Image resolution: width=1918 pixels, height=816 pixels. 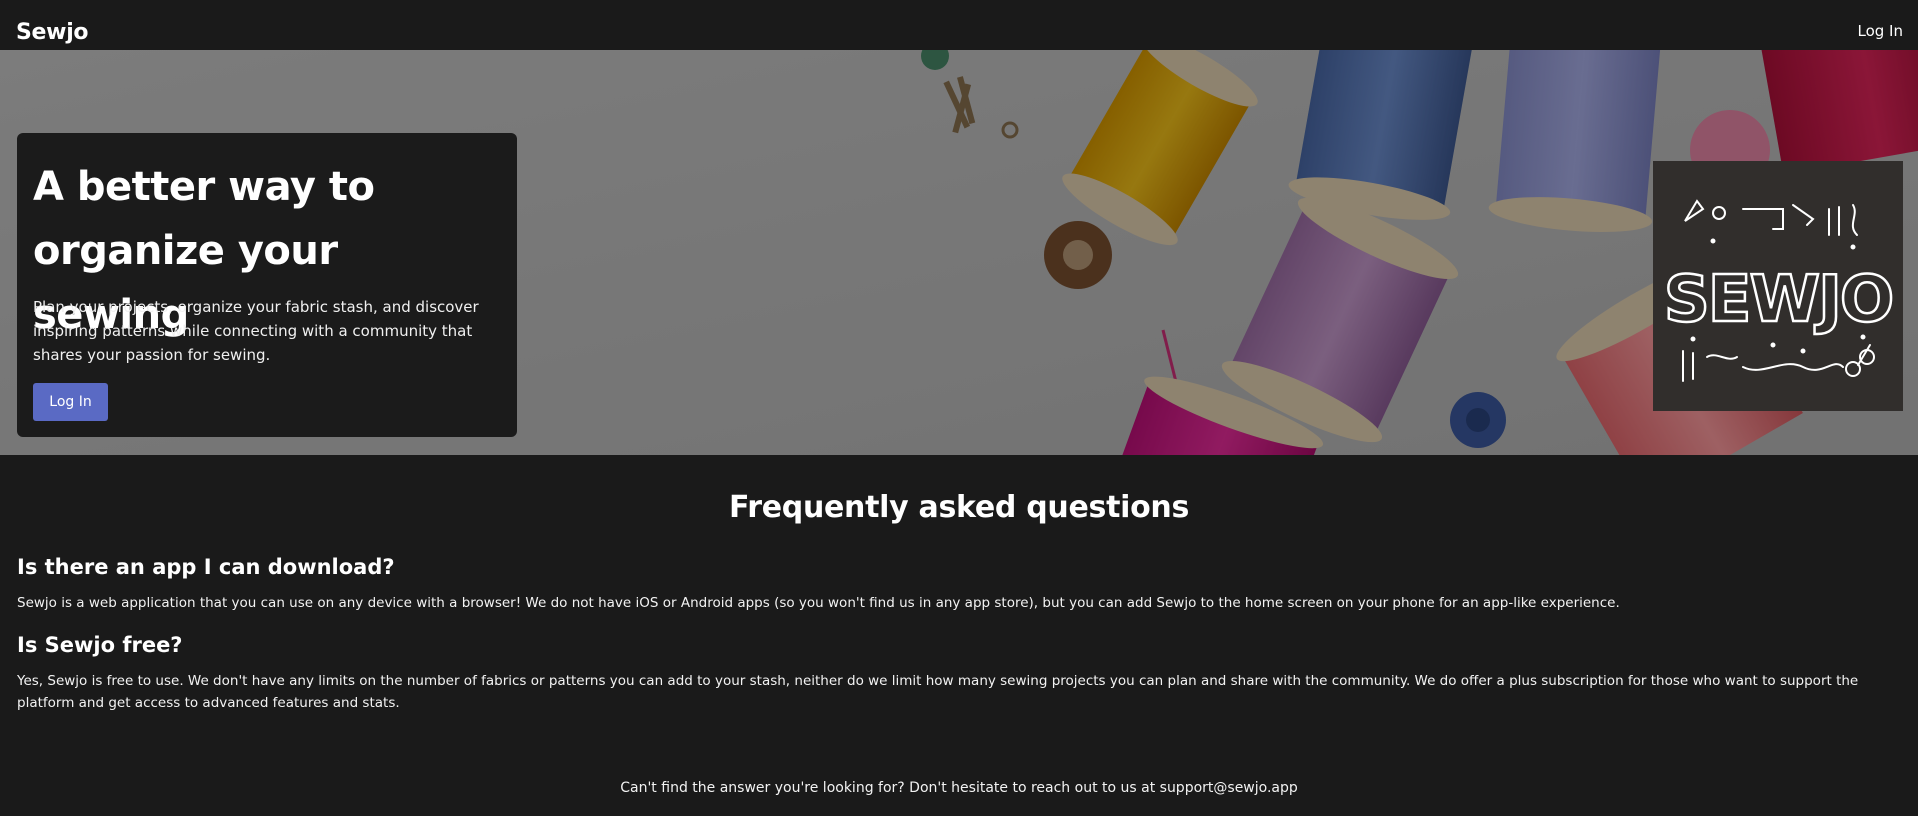 I want to click on sewjo-illustrated-logo-icon: SEWJO, so click(x=1779, y=290).